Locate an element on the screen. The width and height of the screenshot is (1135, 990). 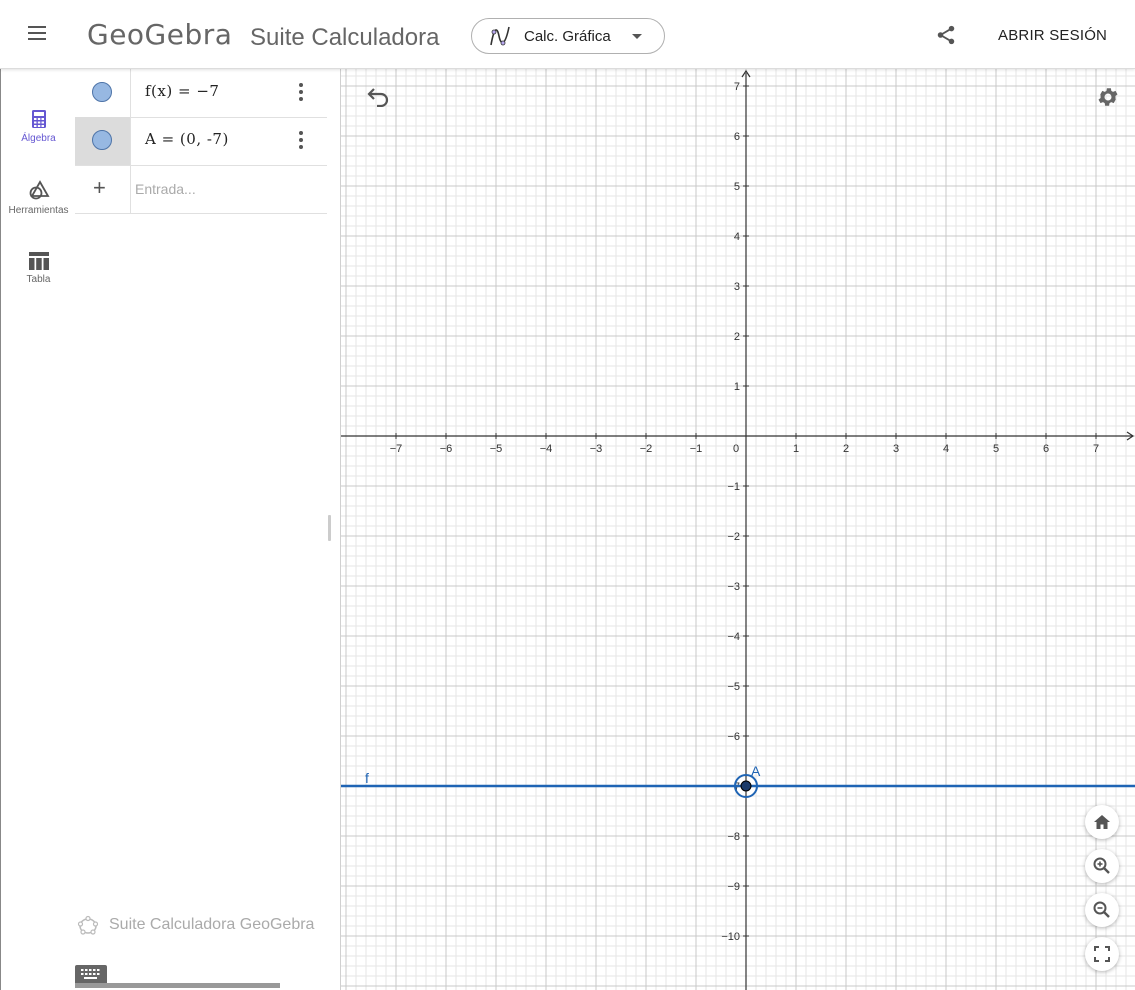
x-tick-label: 6 is located at coordinates (1046, 449).